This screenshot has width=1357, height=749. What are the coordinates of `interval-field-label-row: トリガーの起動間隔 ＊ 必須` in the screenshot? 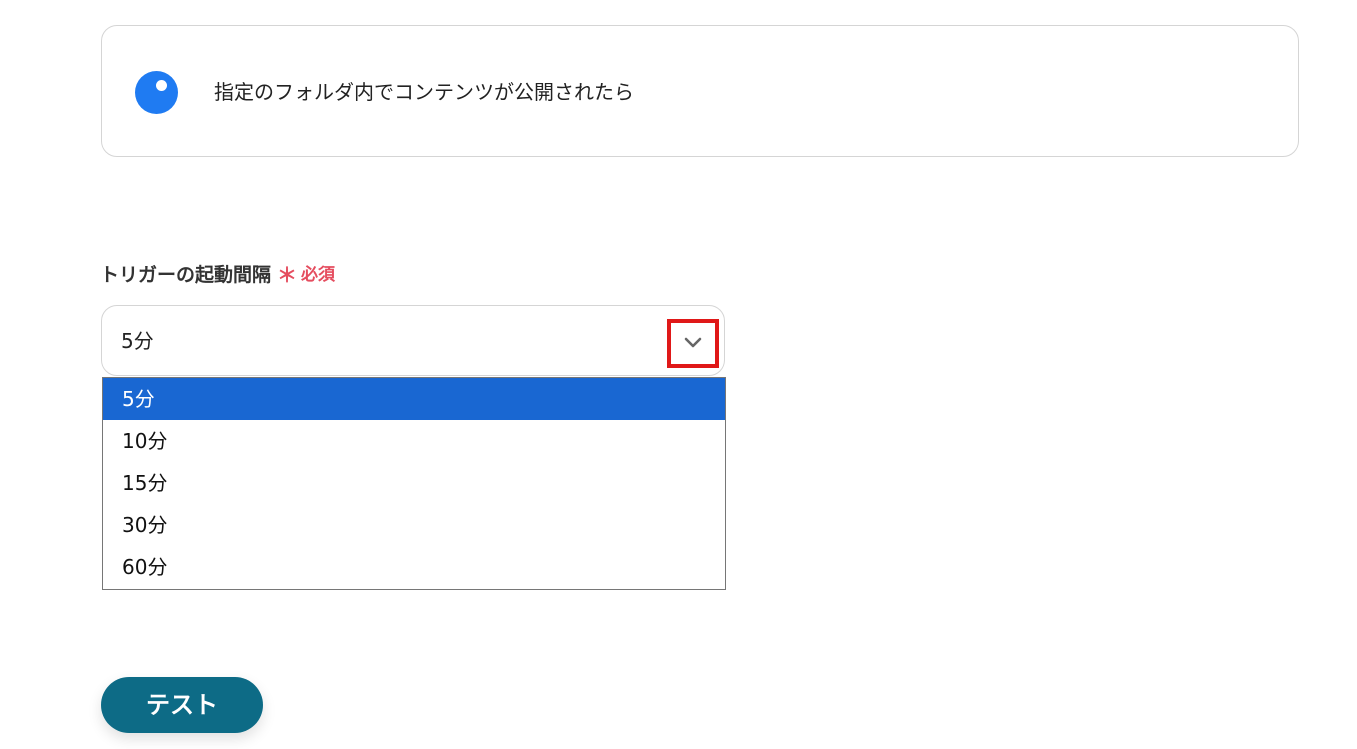 It's located at (217, 275).